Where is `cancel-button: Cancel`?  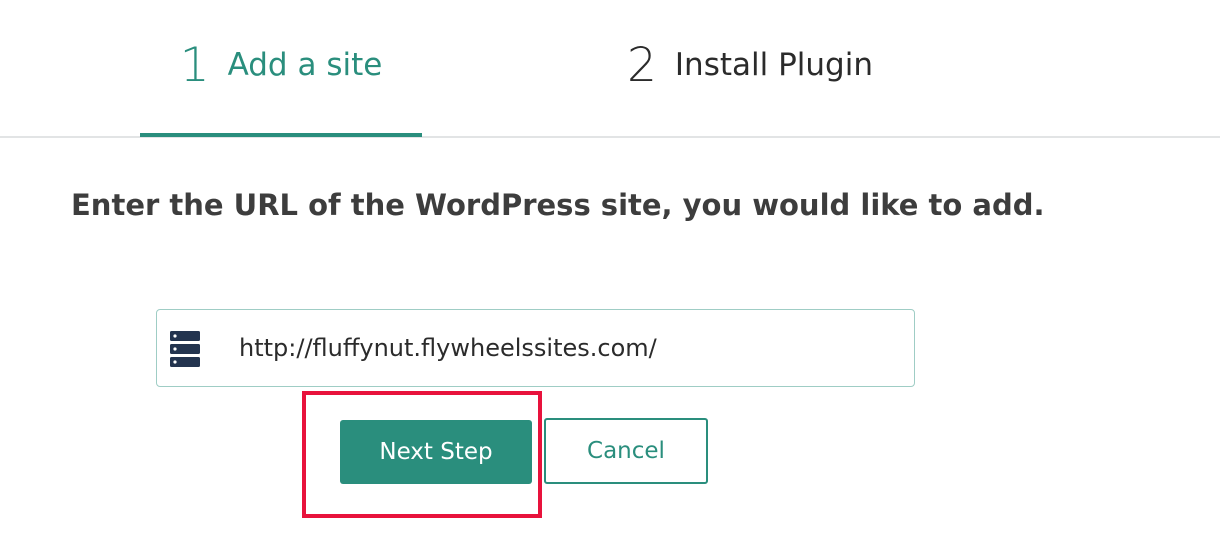 cancel-button: Cancel is located at coordinates (626, 451).